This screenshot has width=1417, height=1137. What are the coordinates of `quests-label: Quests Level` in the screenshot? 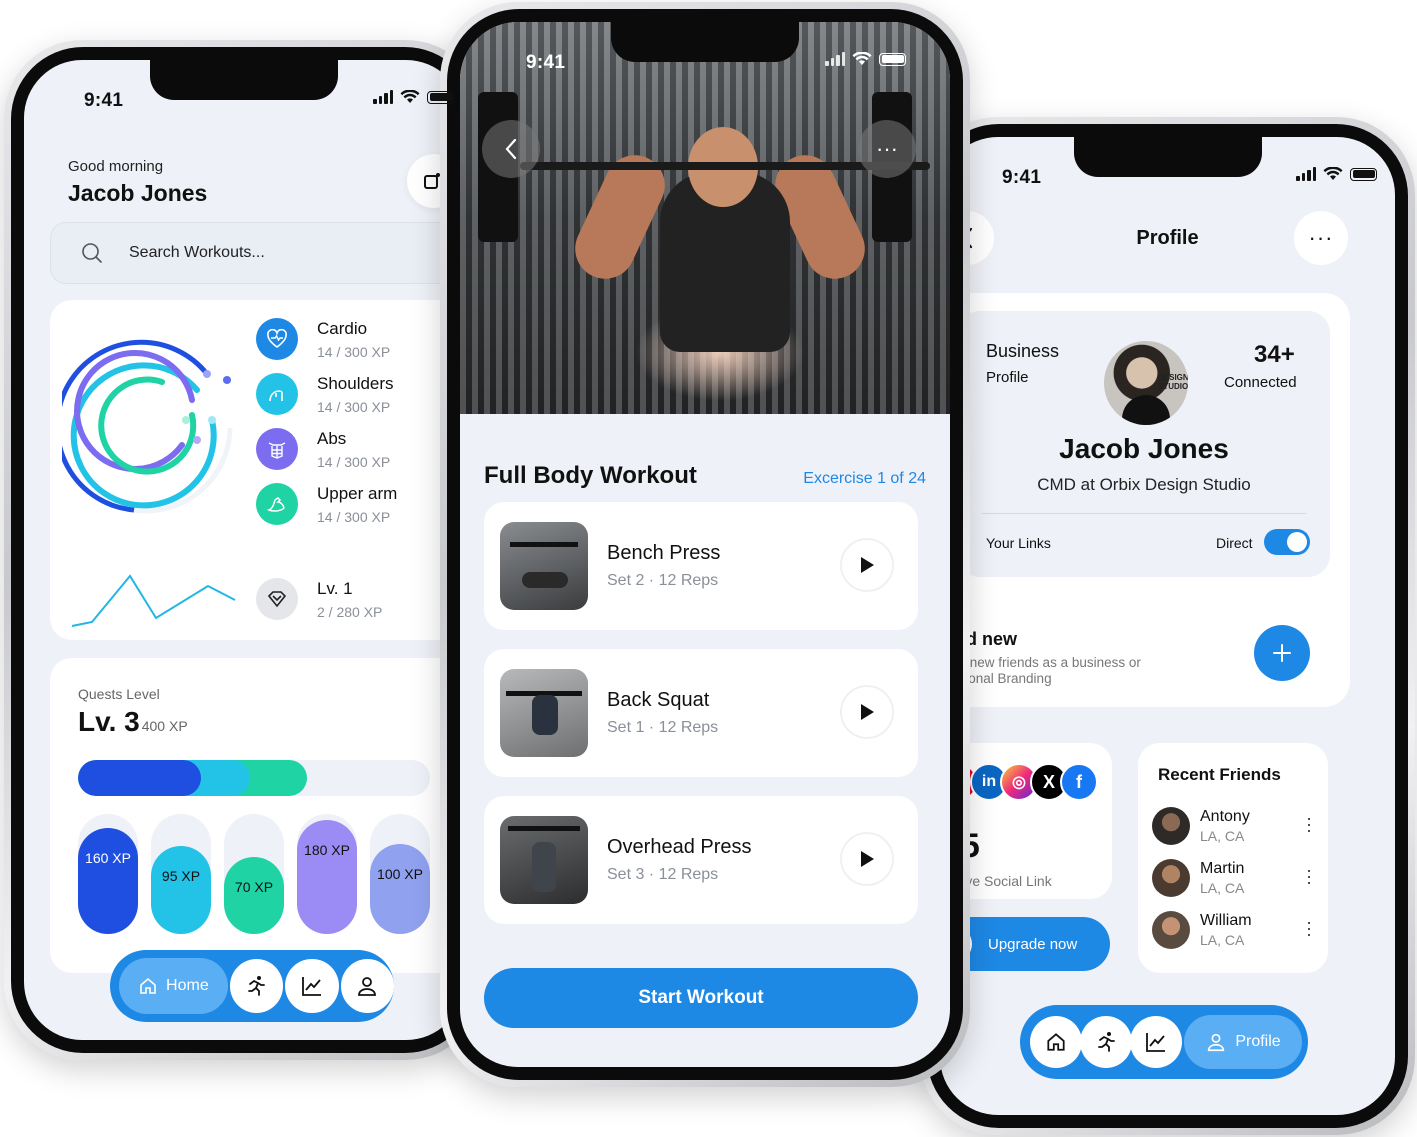 It's located at (119, 694).